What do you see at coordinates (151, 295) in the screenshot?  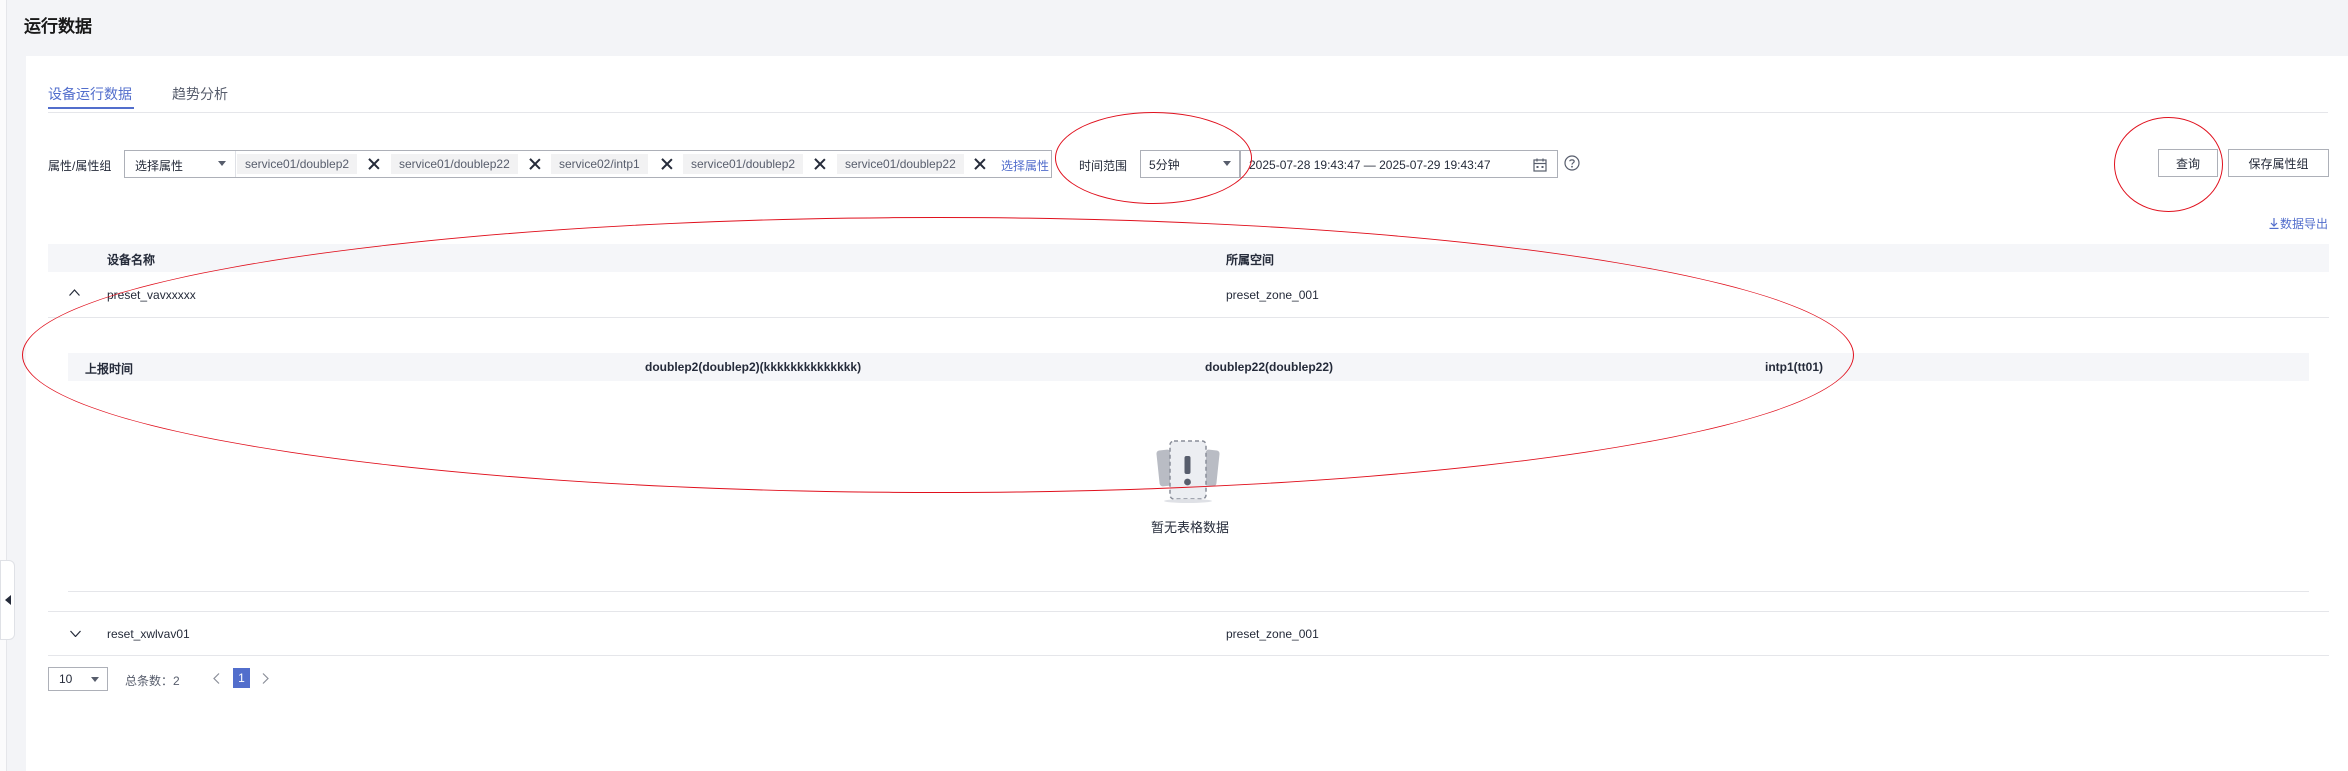 I see `device-name: preset_vavxxxxx` at bounding box center [151, 295].